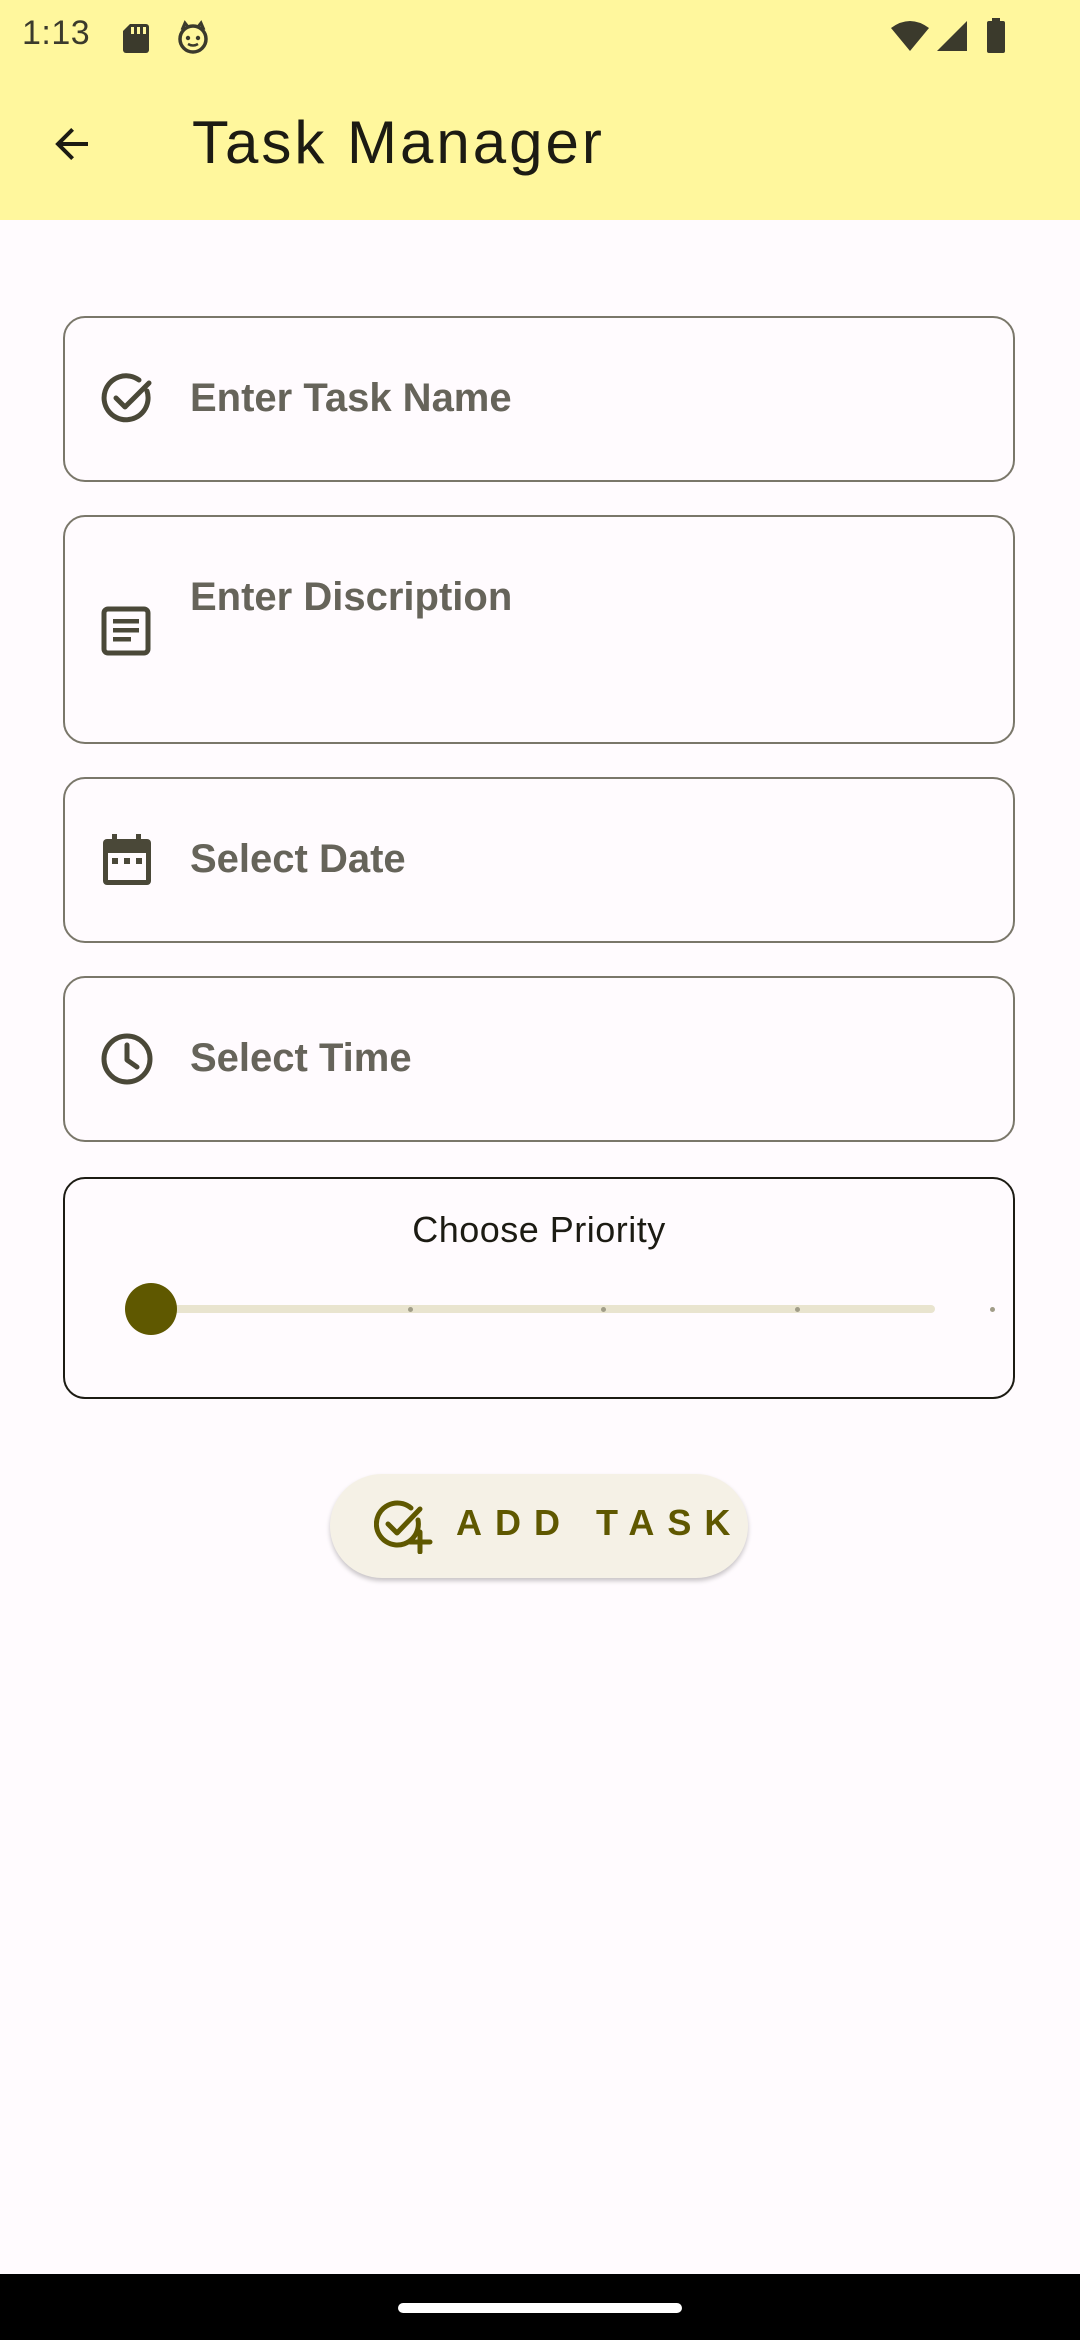 The height and width of the screenshot is (2340, 1080). What do you see at coordinates (403, 1526) in the screenshot?
I see `add-task-icon` at bounding box center [403, 1526].